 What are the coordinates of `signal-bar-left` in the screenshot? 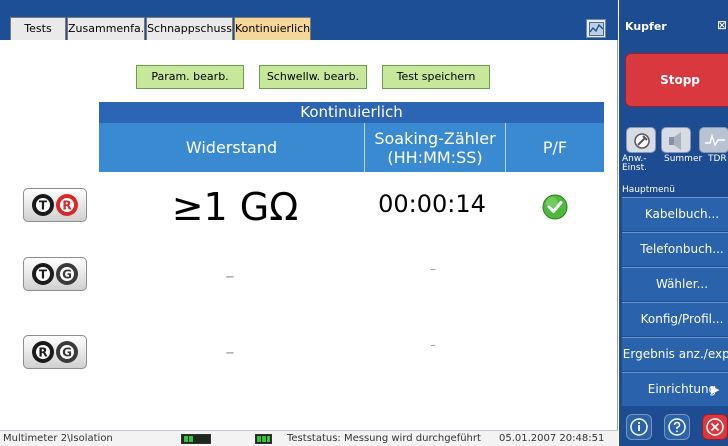 It's located at (196, 439).